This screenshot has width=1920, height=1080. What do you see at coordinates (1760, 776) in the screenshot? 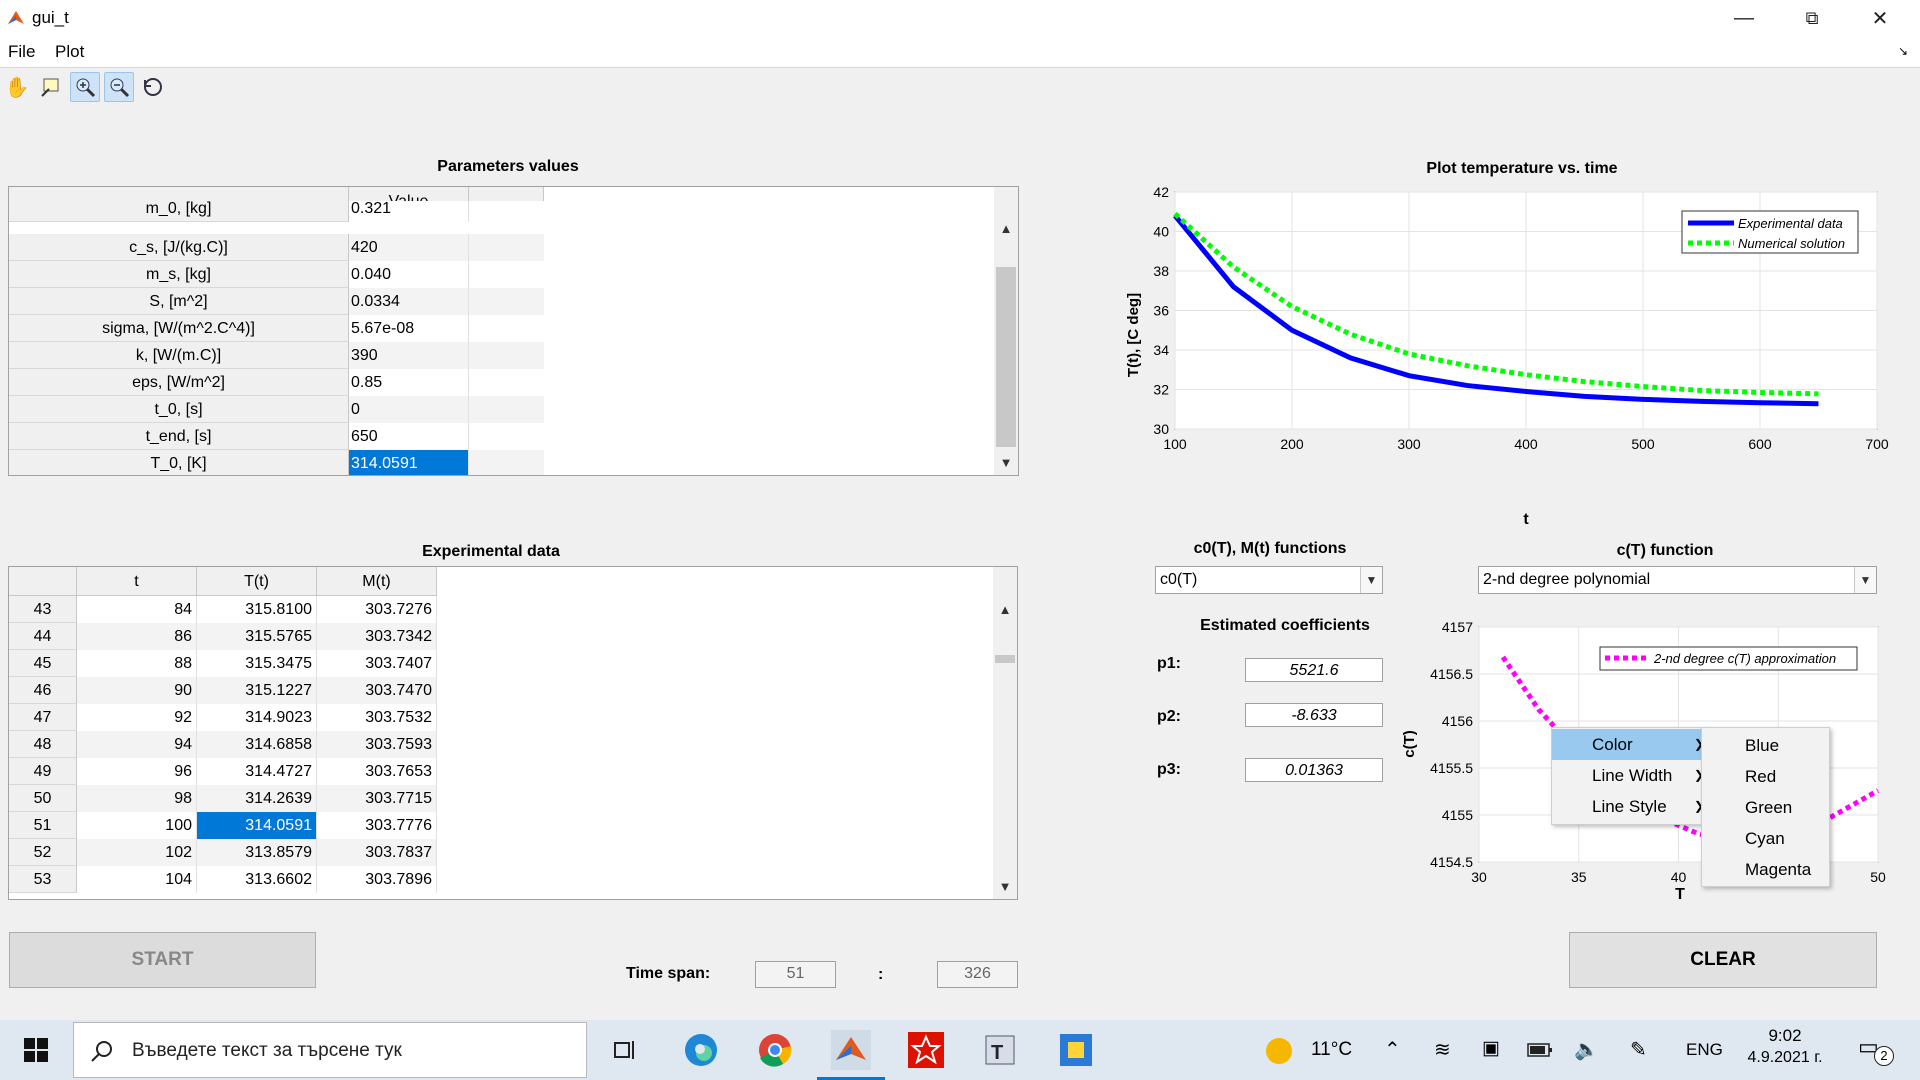
I see `submenu-red: Red` at bounding box center [1760, 776].